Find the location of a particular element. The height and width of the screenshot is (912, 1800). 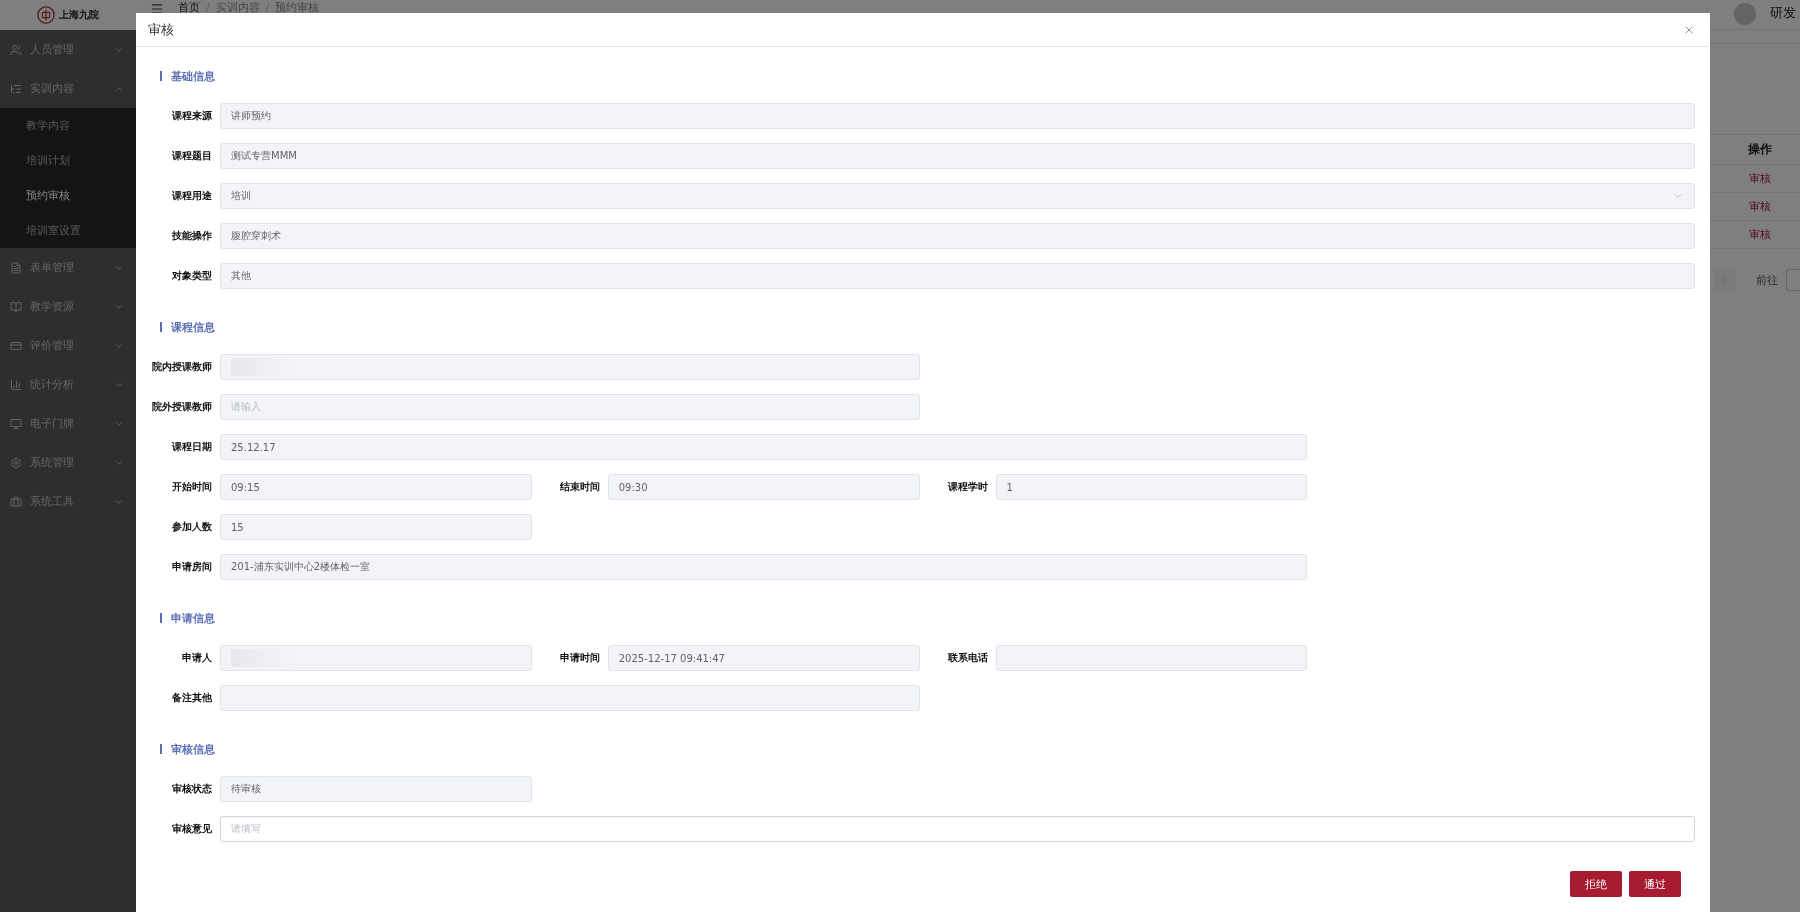

avatar is located at coordinates (1745, 14).